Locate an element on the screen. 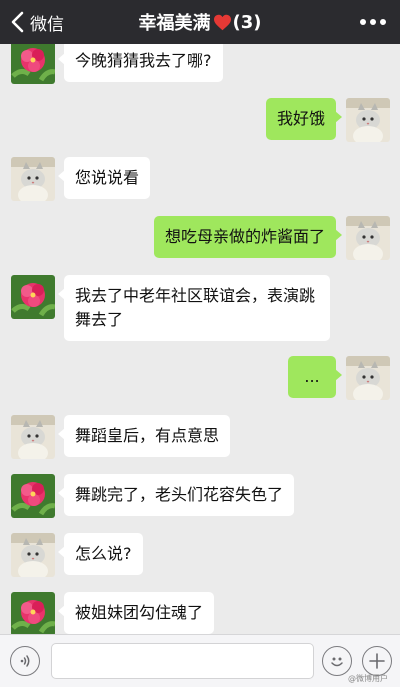 The width and height of the screenshot is (400, 687). back-label: 微信 is located at coordinates (47, 24).